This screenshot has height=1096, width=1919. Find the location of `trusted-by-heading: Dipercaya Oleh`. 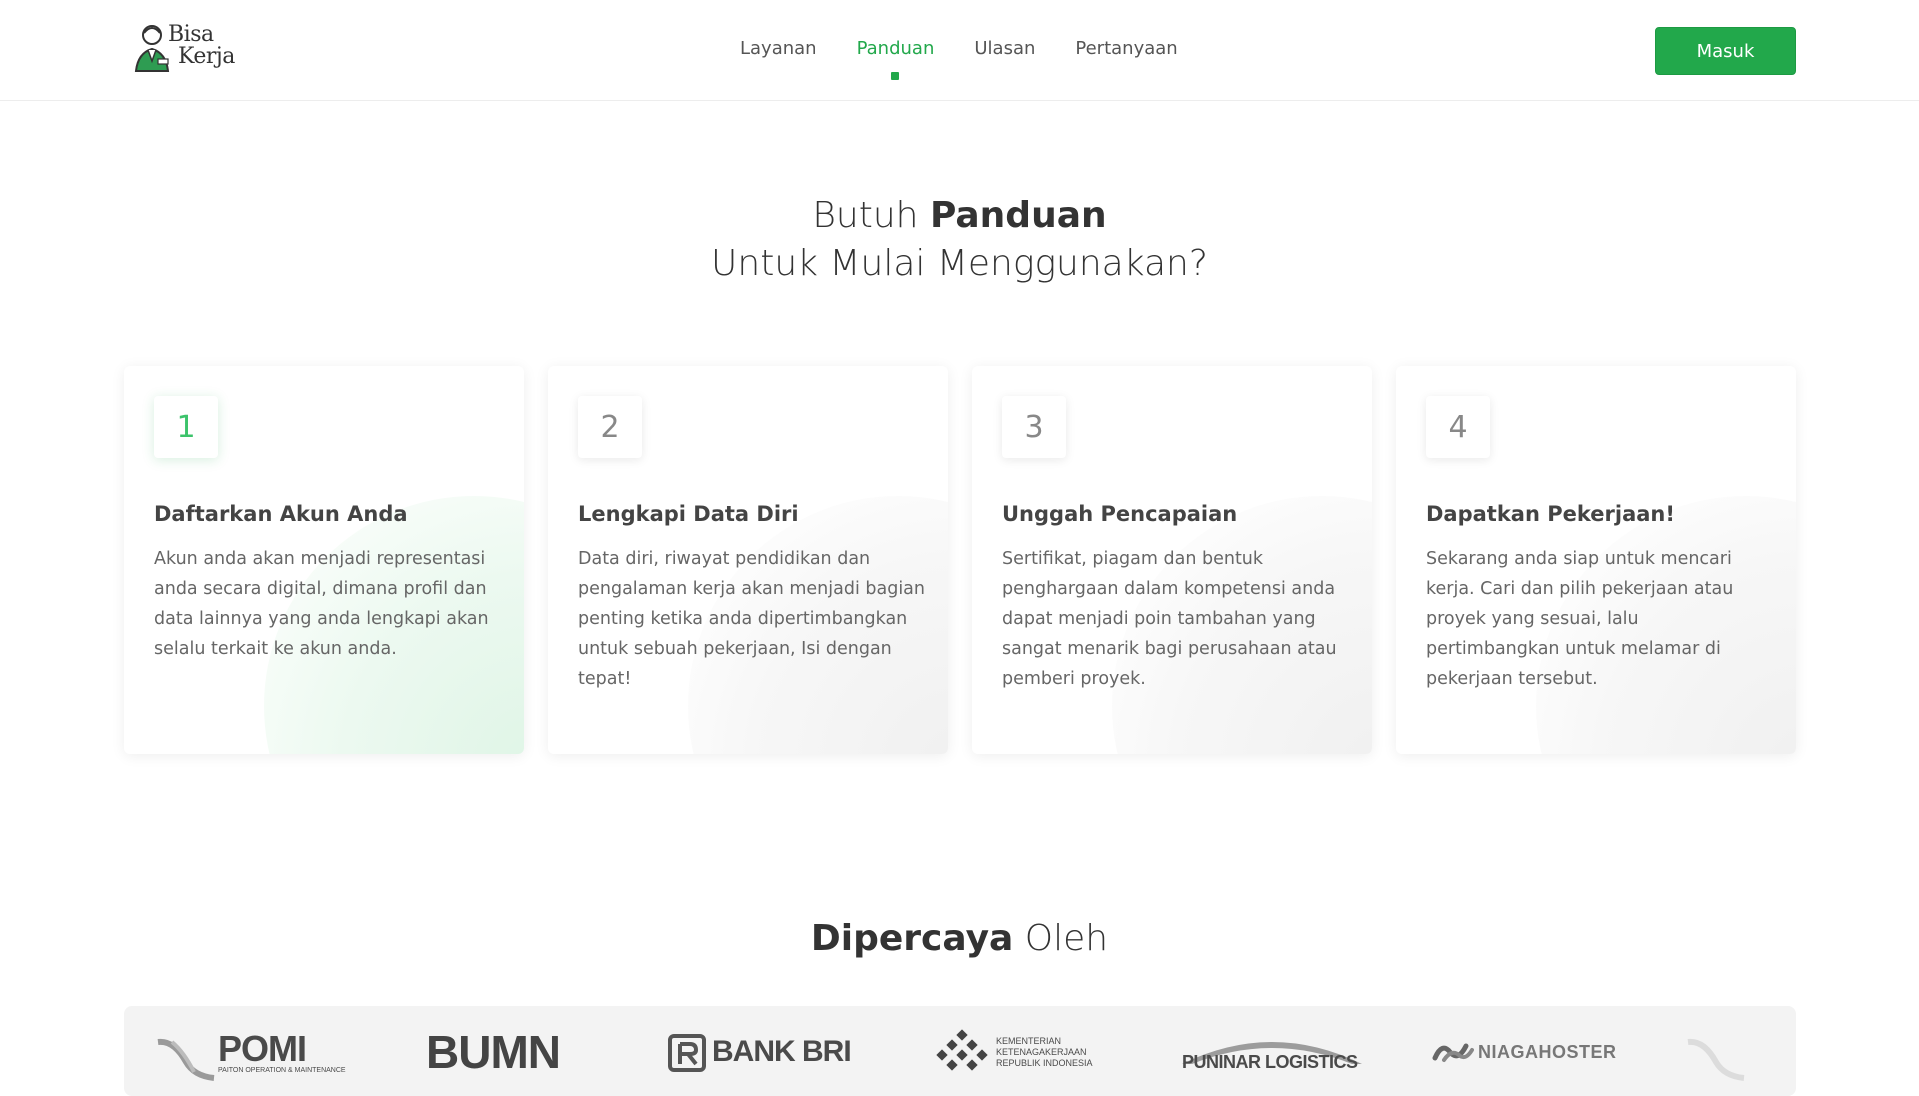

trusted-by-heading: Dipercaya Oleh is located at coordinates (959, 938).